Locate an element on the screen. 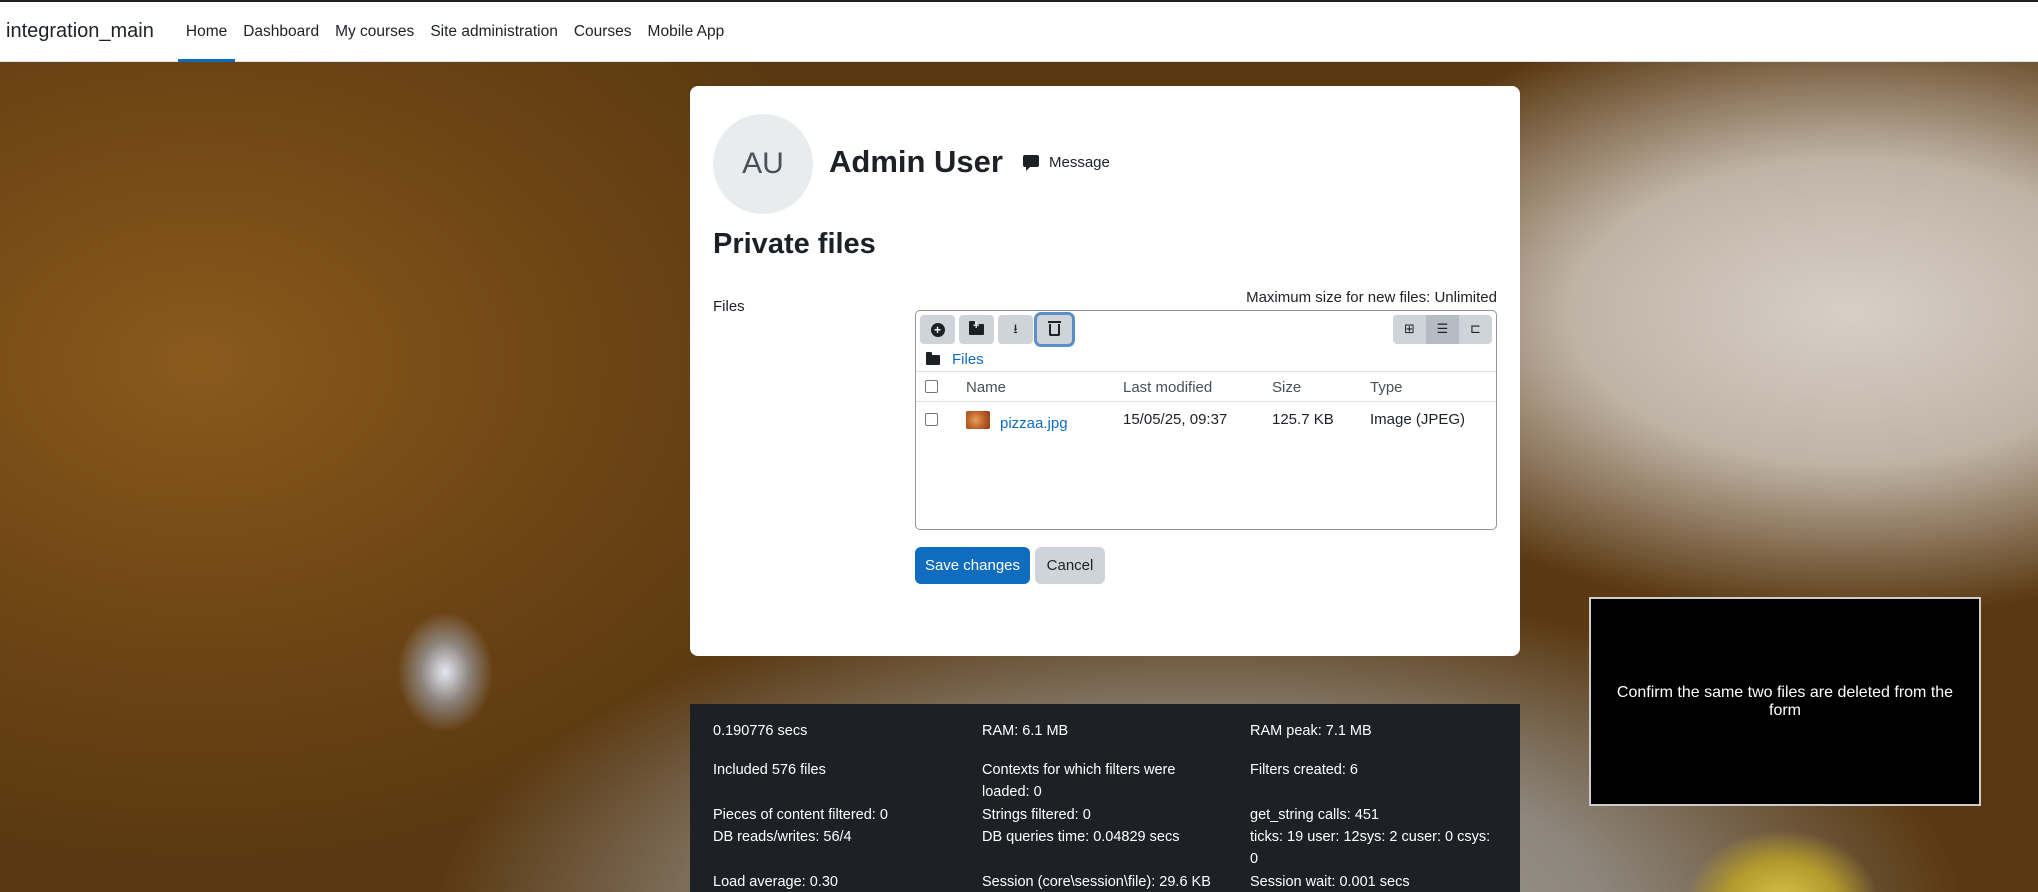 This screenshot has width=2038, height=892. path-files-link: Files is located at coordinates (968, 359).